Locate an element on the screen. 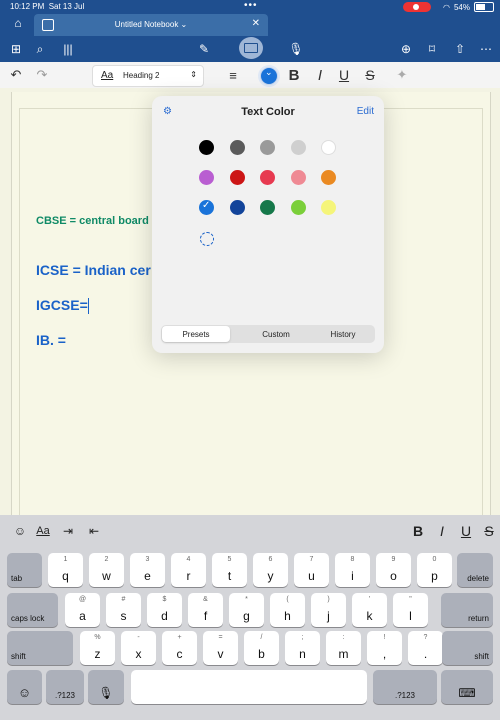  status-bar: 10:12 PM Sat 13 Jul ••• ◠ 54% is located at coordinates (250, 7).